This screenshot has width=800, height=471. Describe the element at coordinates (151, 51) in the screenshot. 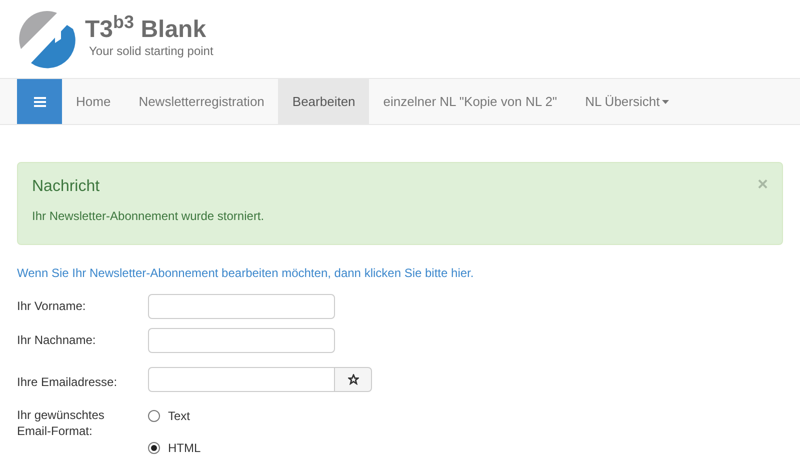

I see `logo-tagline: Your solid starting point` at that location.